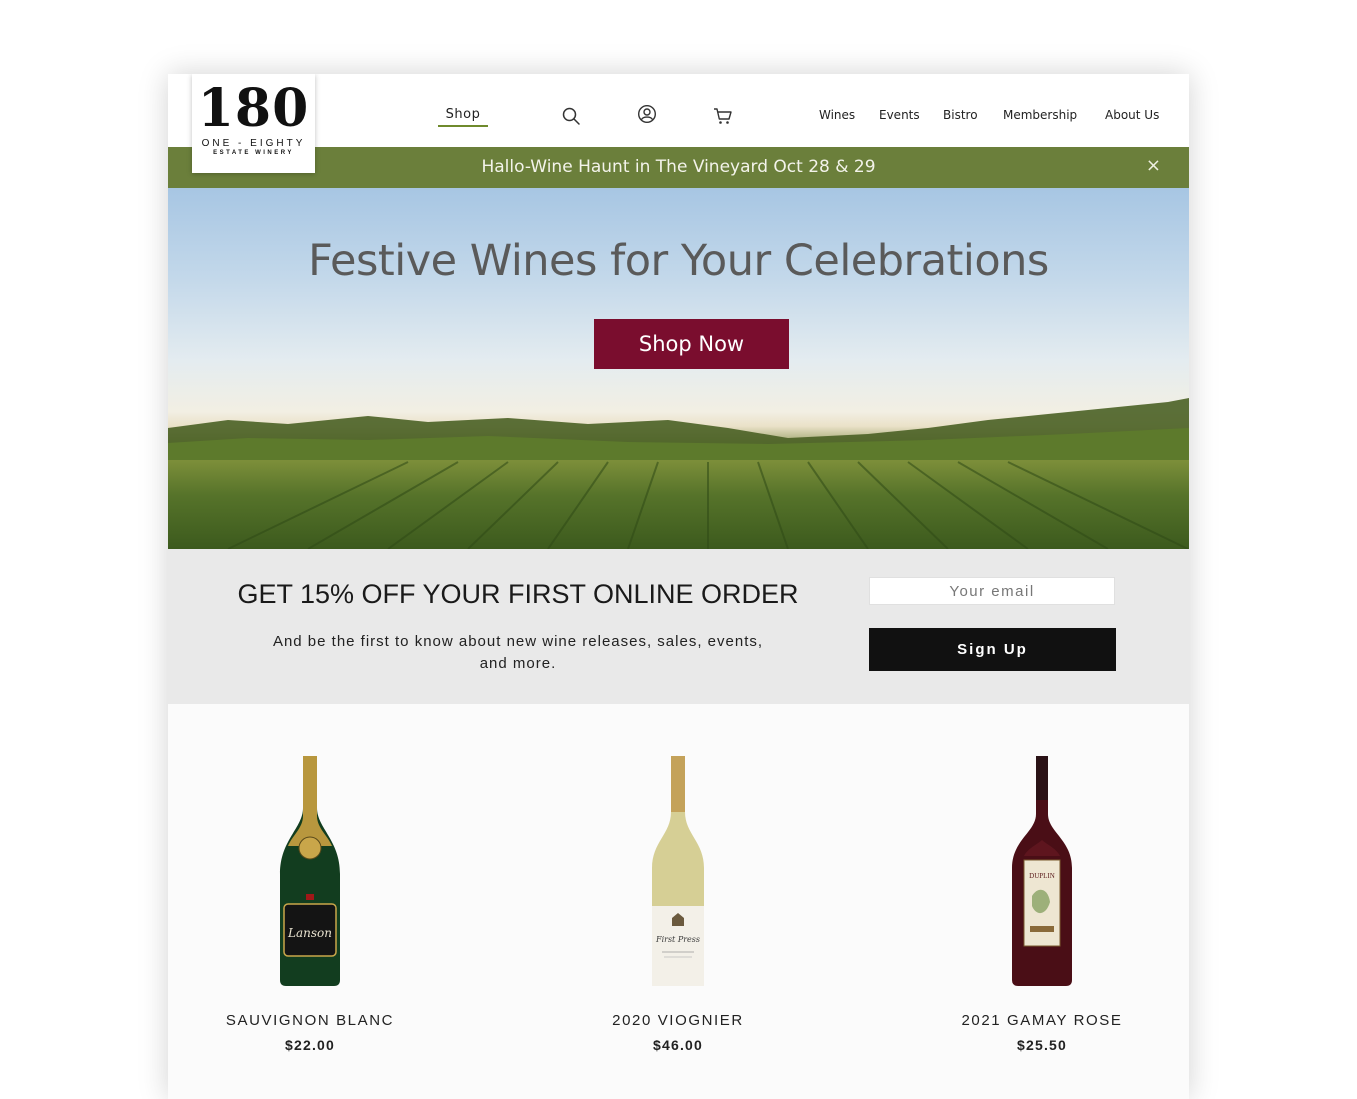 The image size is (1357, 1099). What do you see at coordinates (309, 933) in the screenshot?
I see `product-label-text: Lanson` at bounding box center [309, 933].